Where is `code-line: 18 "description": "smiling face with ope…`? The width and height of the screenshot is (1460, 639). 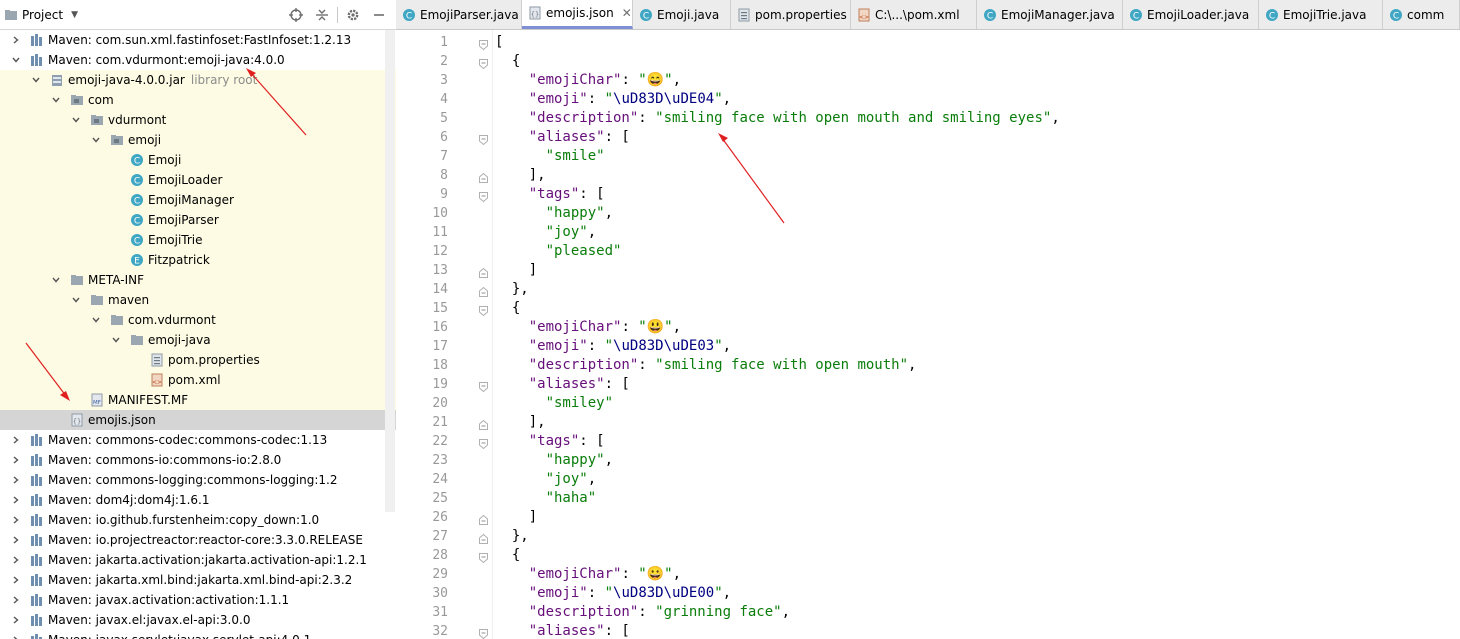 code-line: 18 "description": "smiling face with ope… is located at coordinates (928, 365).